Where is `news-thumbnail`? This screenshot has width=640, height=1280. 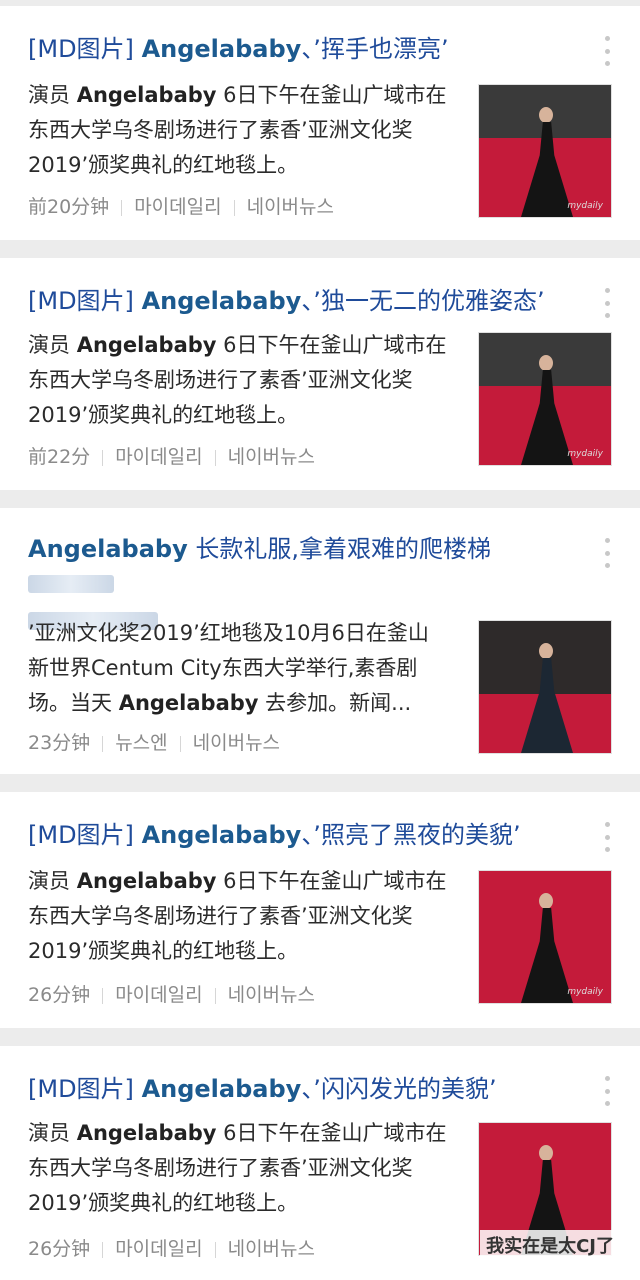 news-thumbnail is located at coordinates (545, 687).